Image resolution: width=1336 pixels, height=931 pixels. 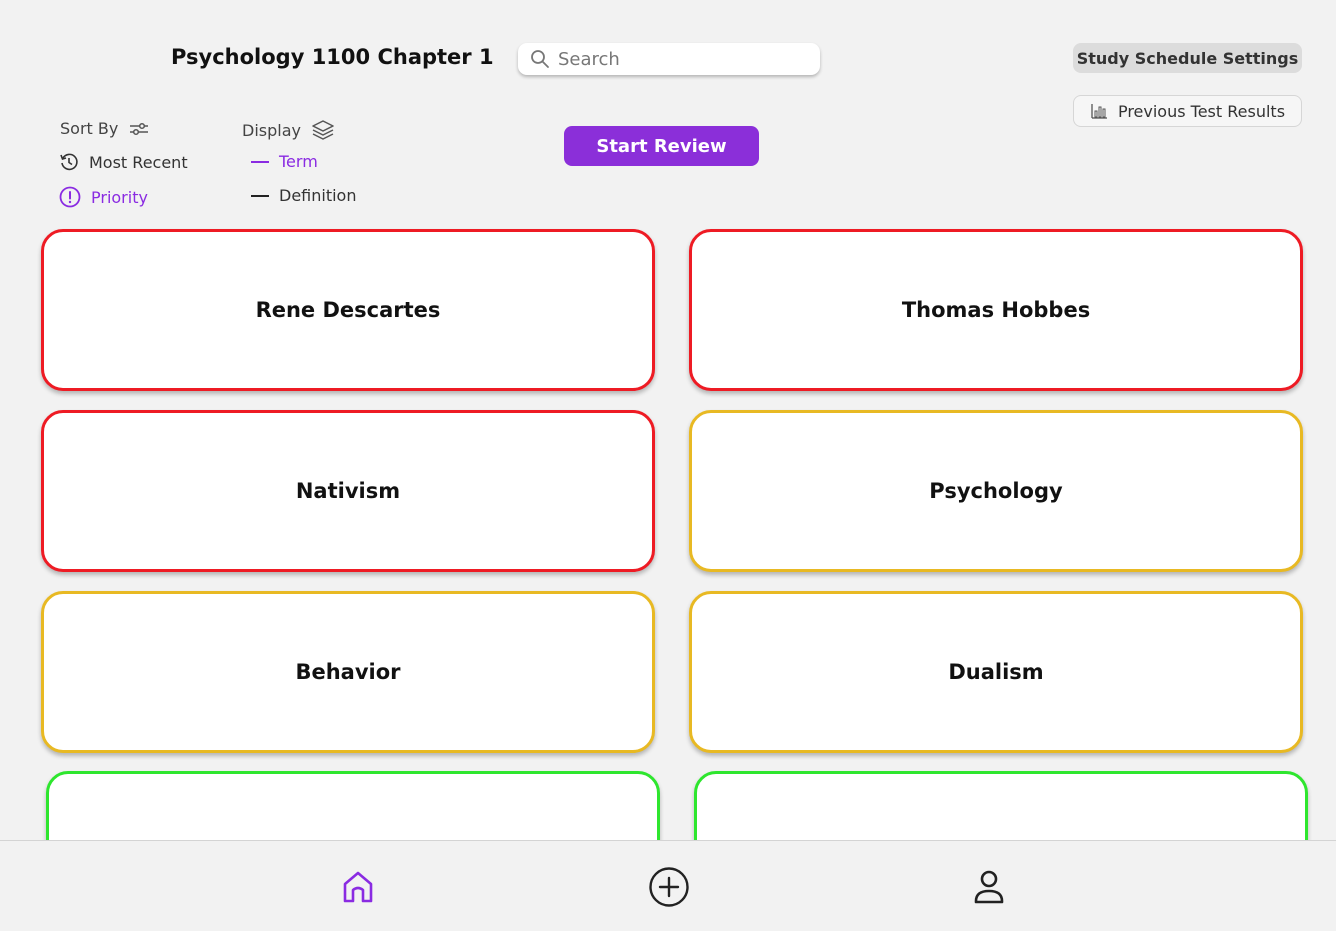 I want to click on sort-by-label: Sort By, so click(x=89, y=128).